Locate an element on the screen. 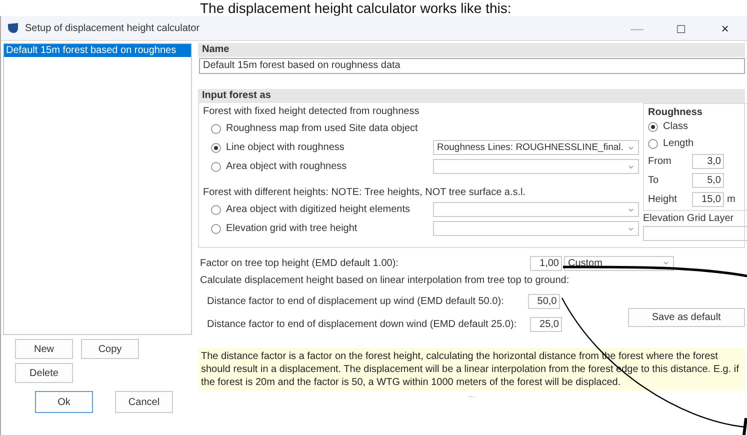 This screenshot has height=435, width=747. field-label: Height is located at coordinates (663, 199).